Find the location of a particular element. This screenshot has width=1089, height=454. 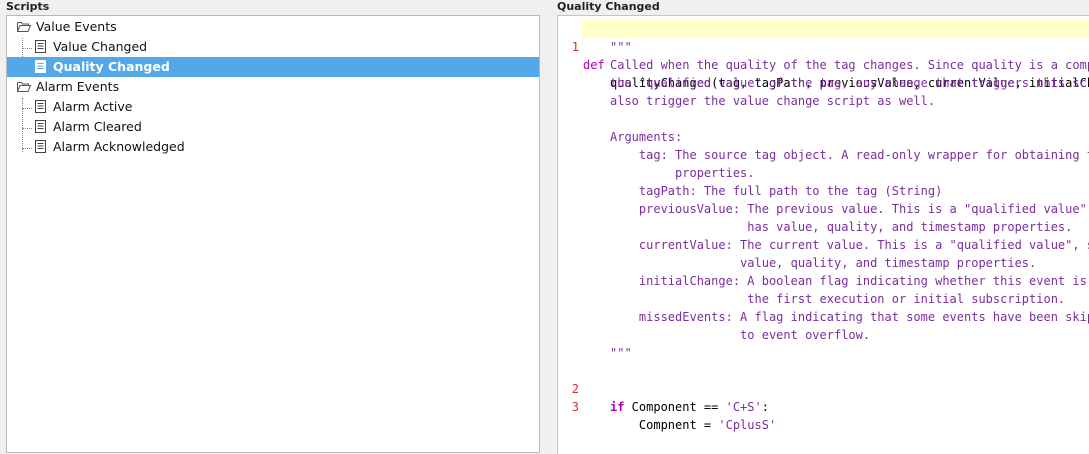

tree-item-quality-changed: Quality Changed is located at coordinates (273, 67).